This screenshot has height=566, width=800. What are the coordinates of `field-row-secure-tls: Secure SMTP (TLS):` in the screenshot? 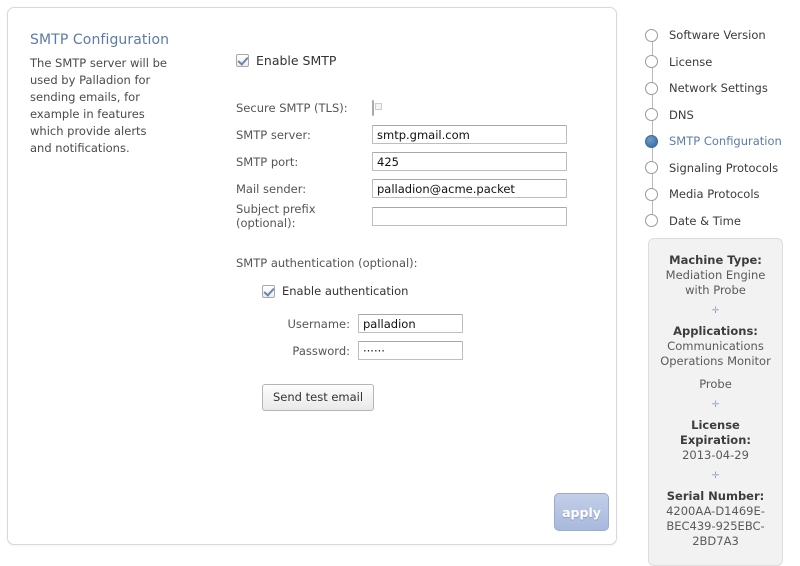 It's located at (401, 107).